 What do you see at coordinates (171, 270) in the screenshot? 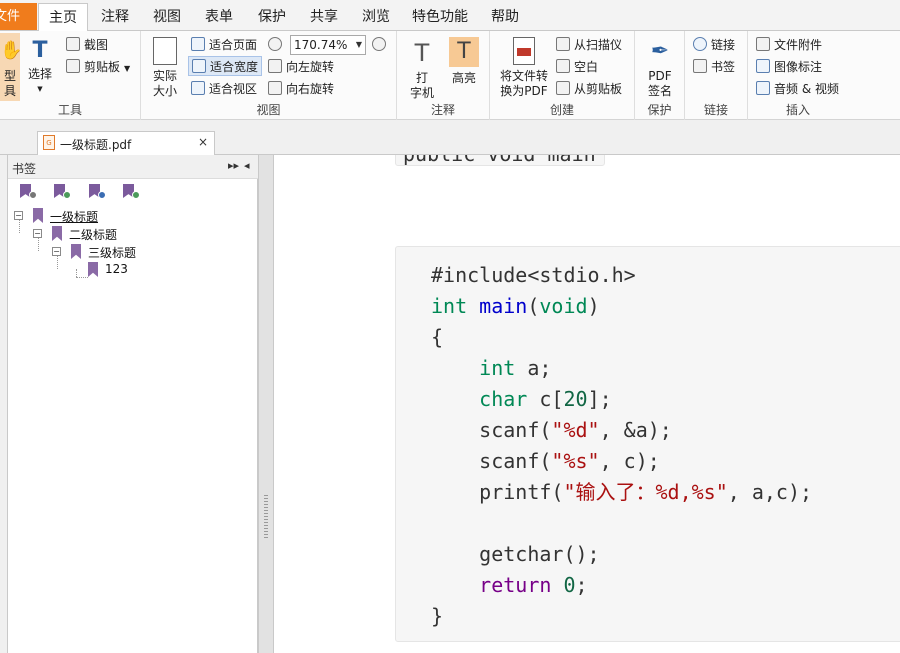
I see `bookmark-item-level4: 123` at bounding box center [171, 270].